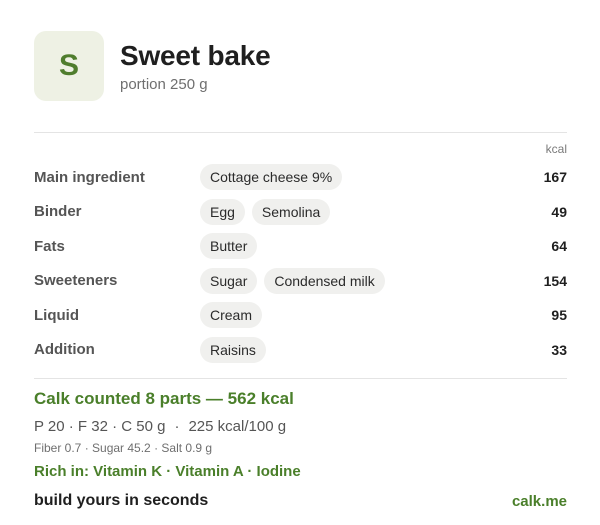  I want to click on recipe-header: S Sweet bake portion 250 g, so click(300, 66).